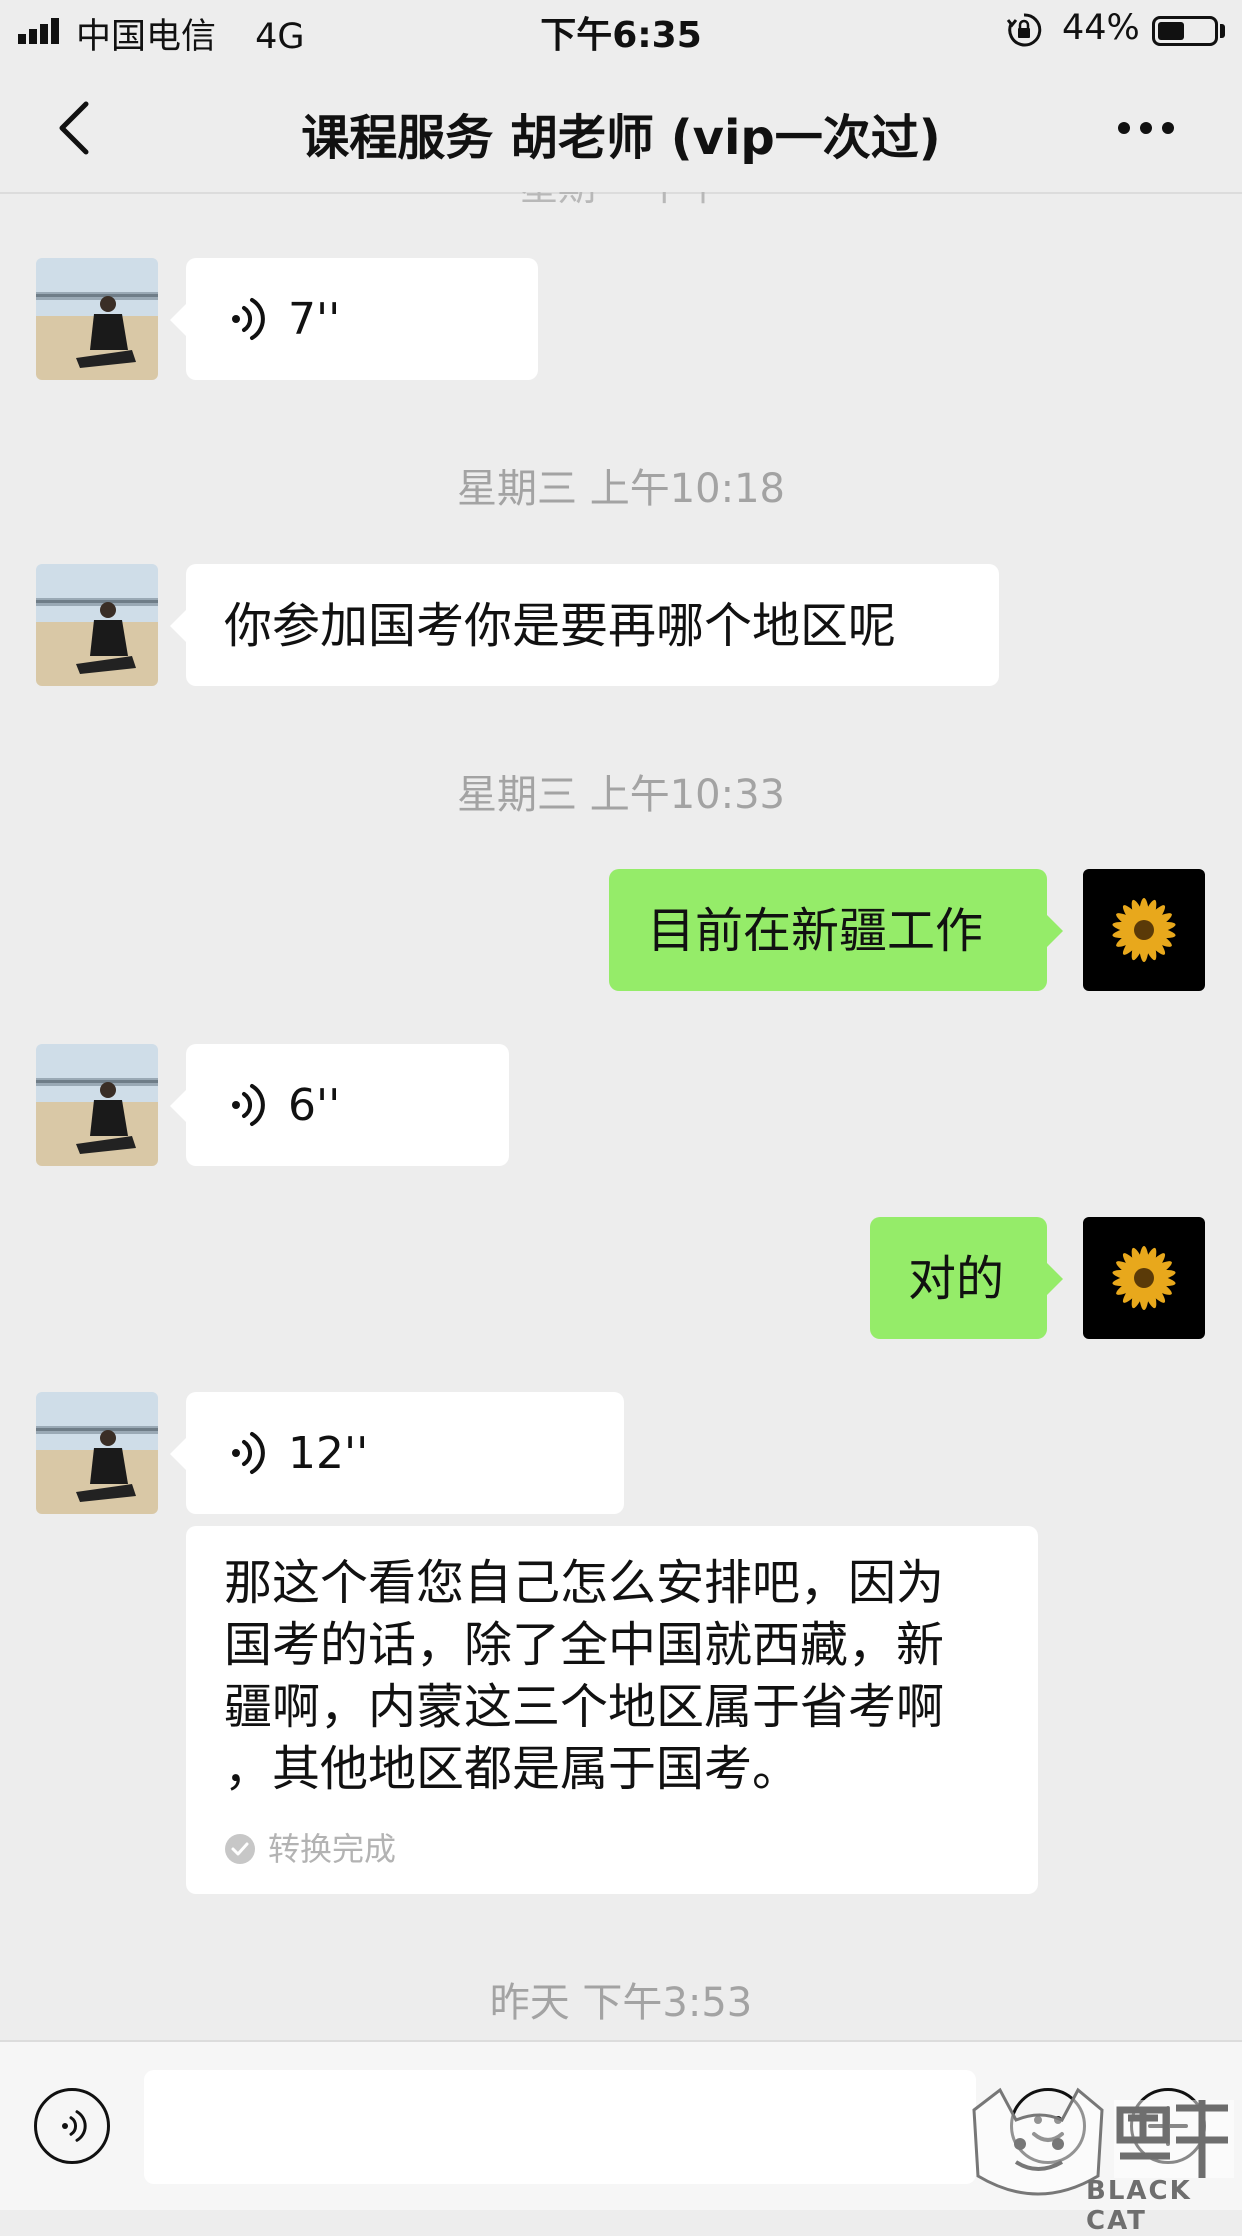 This screenshot has height=2236, width=1242. Describe the element at coordinates (1146, 129) in the screenshot. I see `more-options-icon` at that location.